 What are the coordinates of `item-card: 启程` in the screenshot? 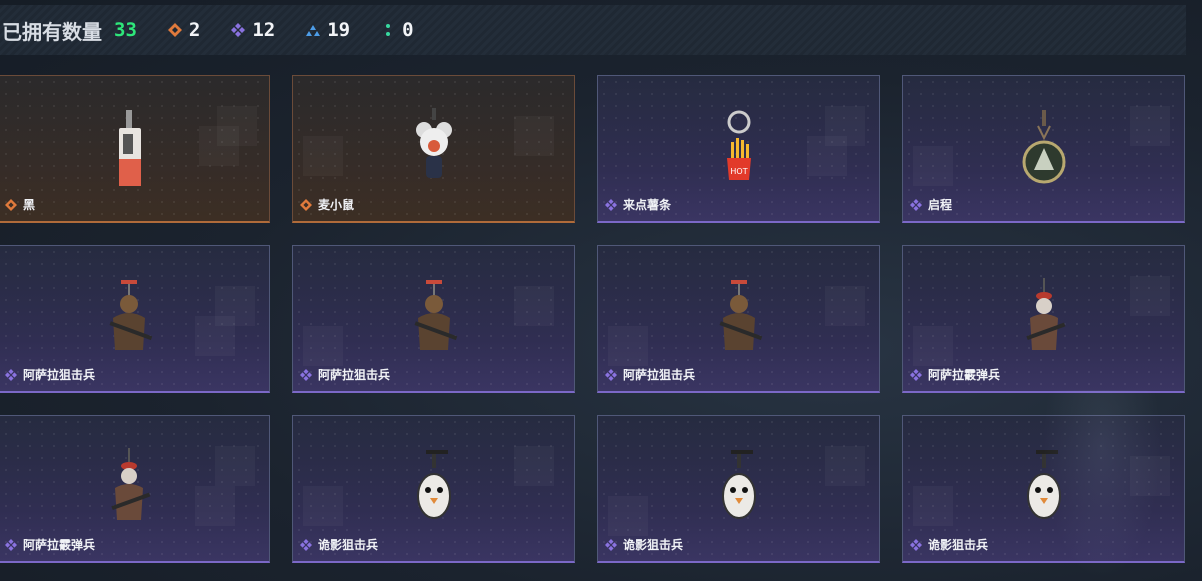 It's located at (1043, 149).